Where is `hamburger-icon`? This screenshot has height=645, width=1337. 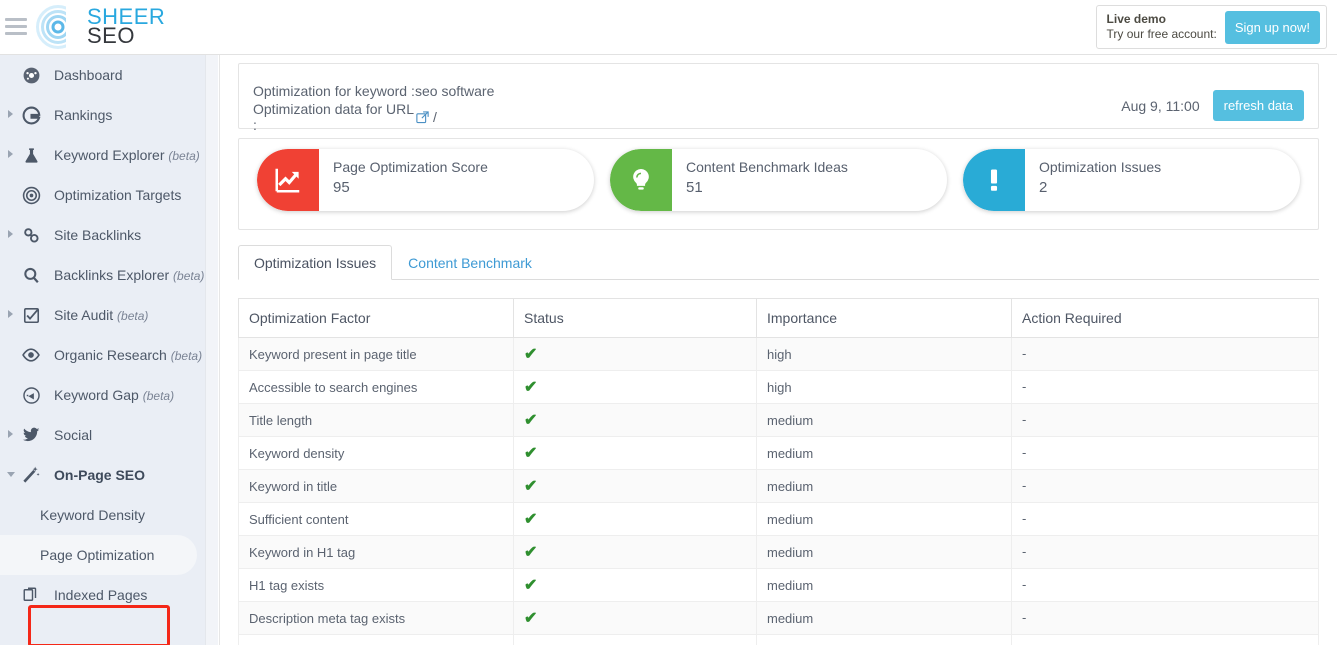
hamburger-icon is located at coordinates (16, 27).